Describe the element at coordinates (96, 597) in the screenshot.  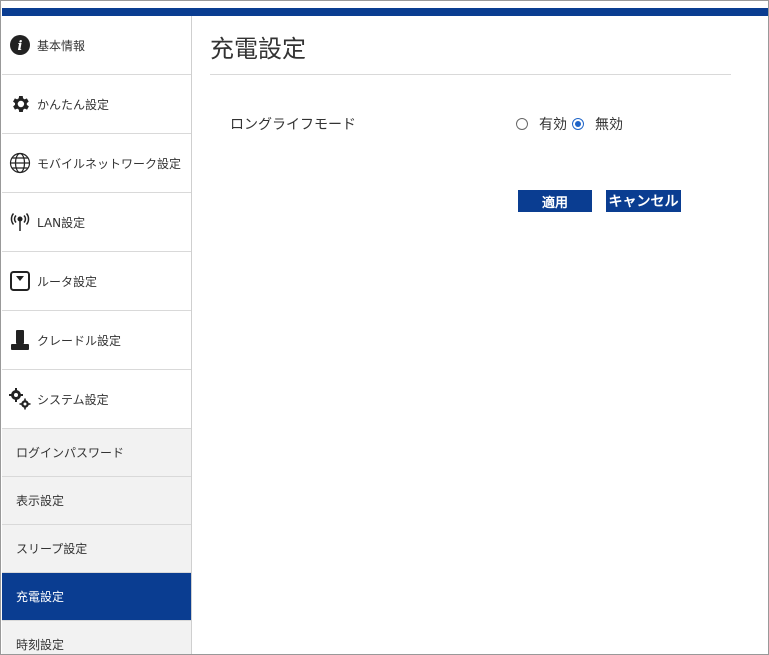
I see `sidebar-subitem-charging: 充電設定` at that location.